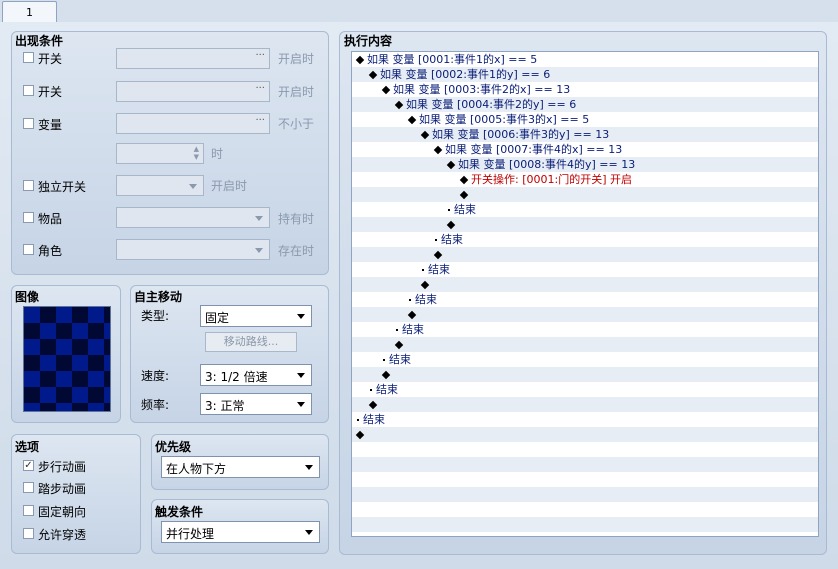  What do you see at coordinates (193, 91) in the screenshot?
I see `switch2-field: ···` at bounding box center [193, 91].